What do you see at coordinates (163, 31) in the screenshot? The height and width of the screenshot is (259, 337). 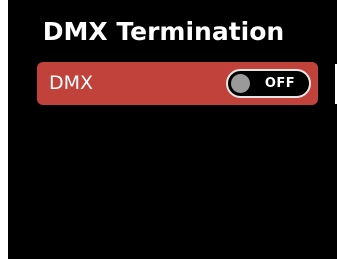 I see `page-title: DMX Termination` at bounding box center [163, 31].